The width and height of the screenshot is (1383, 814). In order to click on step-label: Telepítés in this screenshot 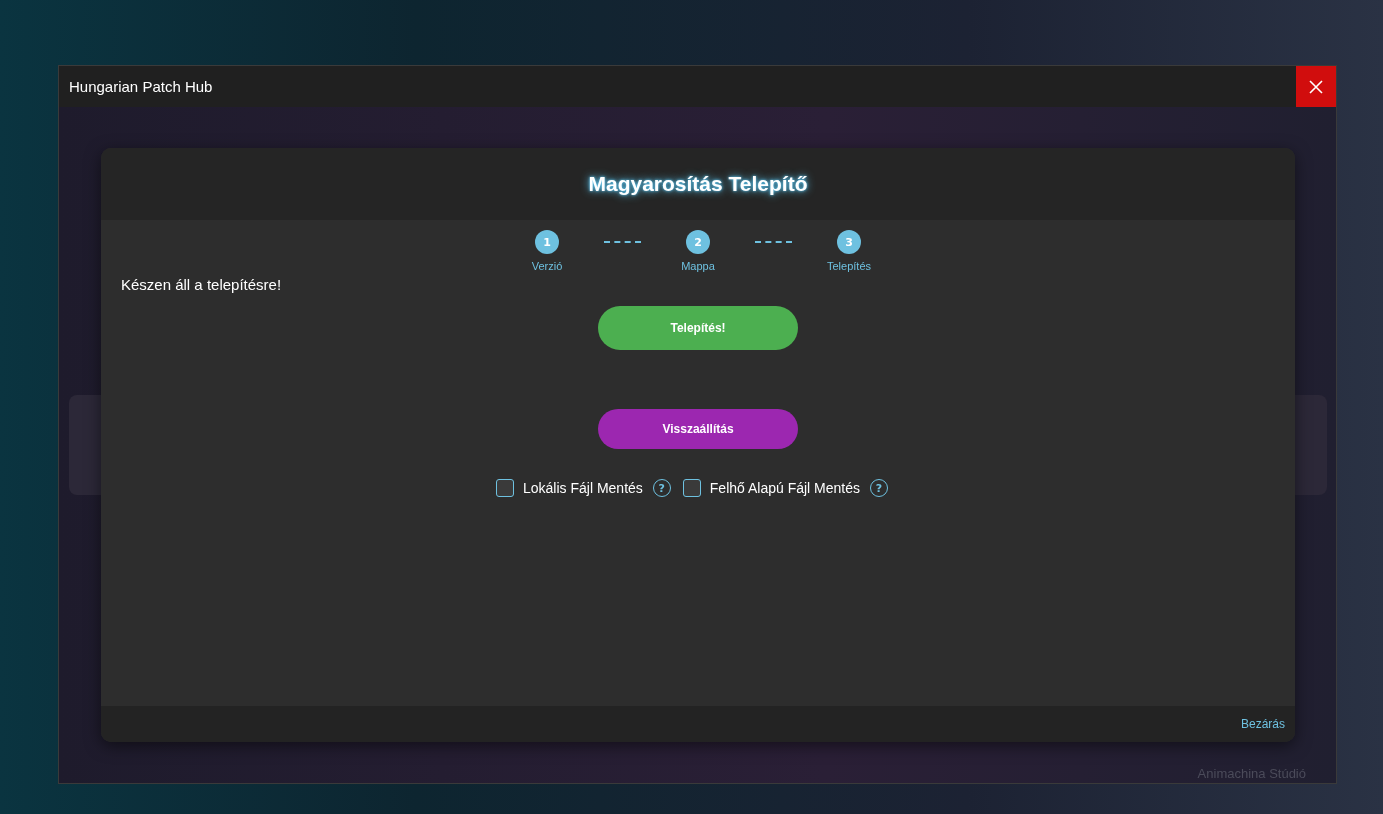, I will do `click(849, 266)`.